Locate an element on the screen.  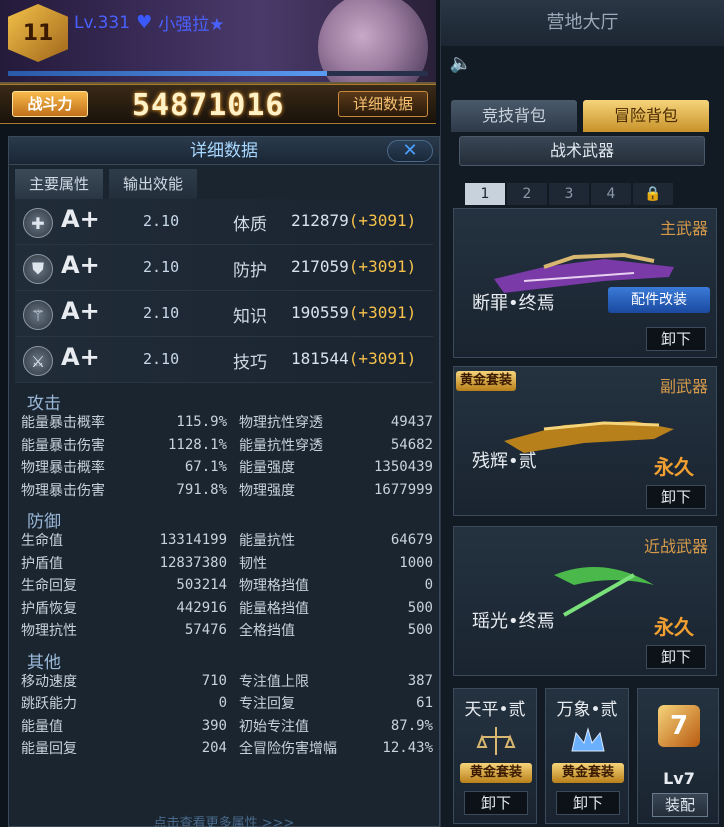
page-tab-2: 2 is located at coordinates (527, 194).